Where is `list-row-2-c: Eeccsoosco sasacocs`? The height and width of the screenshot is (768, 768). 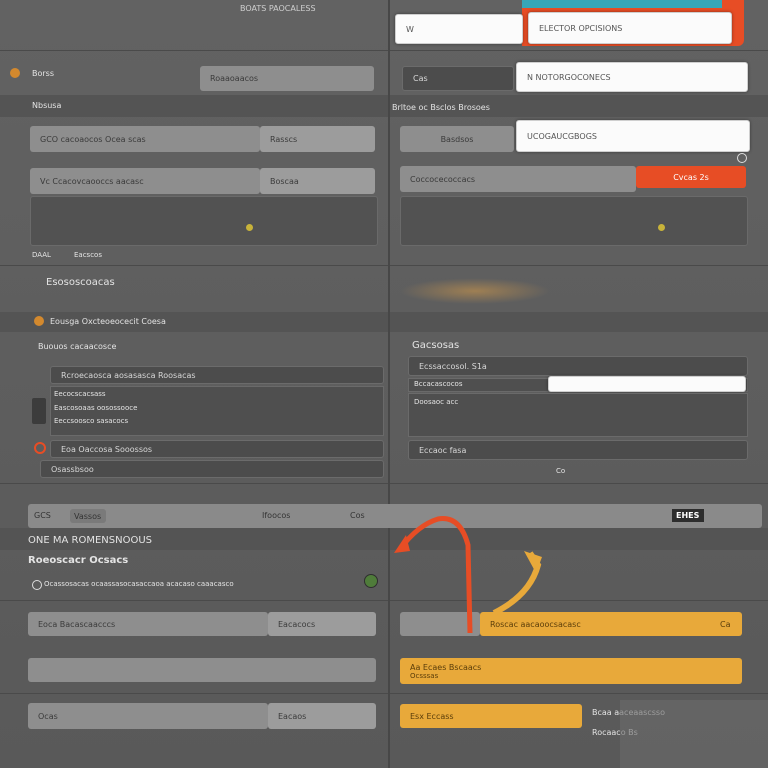
list-row-2-c: Eeccsoosco sasacocs is located at coordinates (91, 421).